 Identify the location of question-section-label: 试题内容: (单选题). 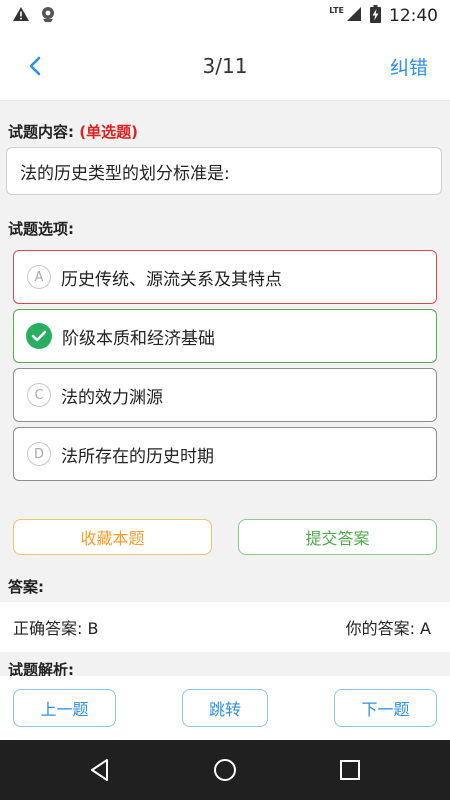
(73, 131).